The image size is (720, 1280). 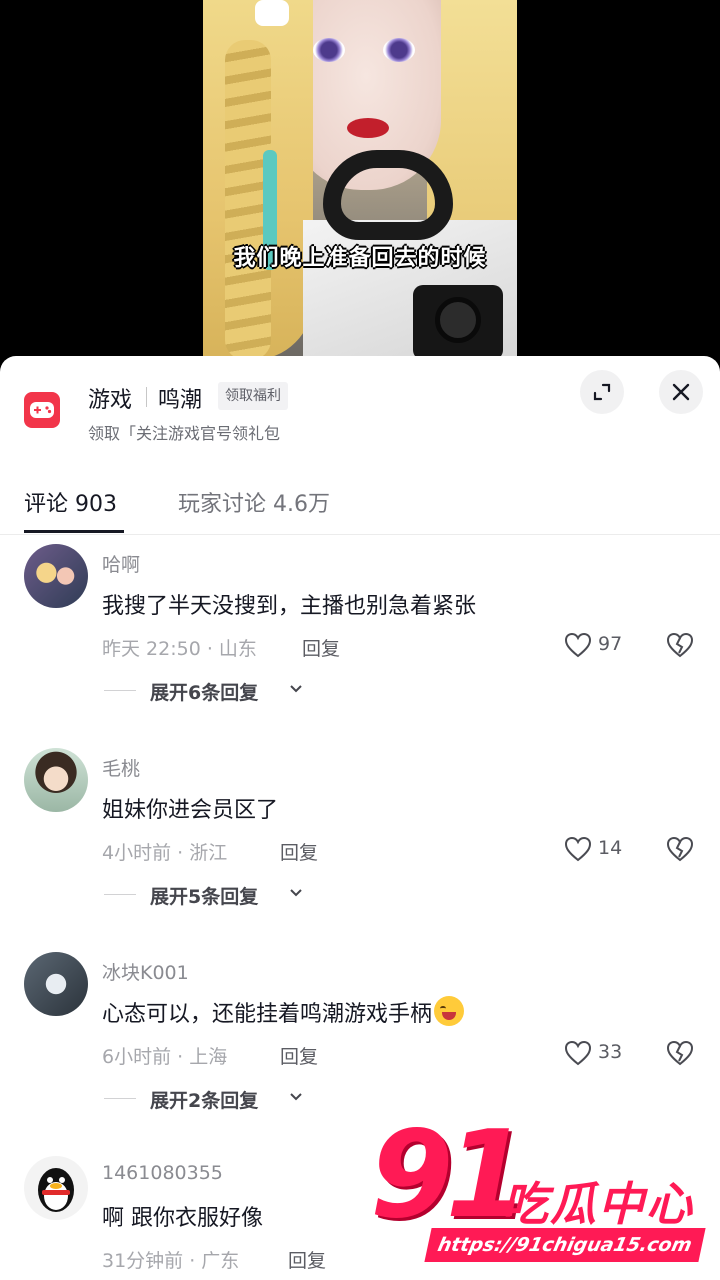 I want to click on like-count: 14, so click(x=610, y=848).